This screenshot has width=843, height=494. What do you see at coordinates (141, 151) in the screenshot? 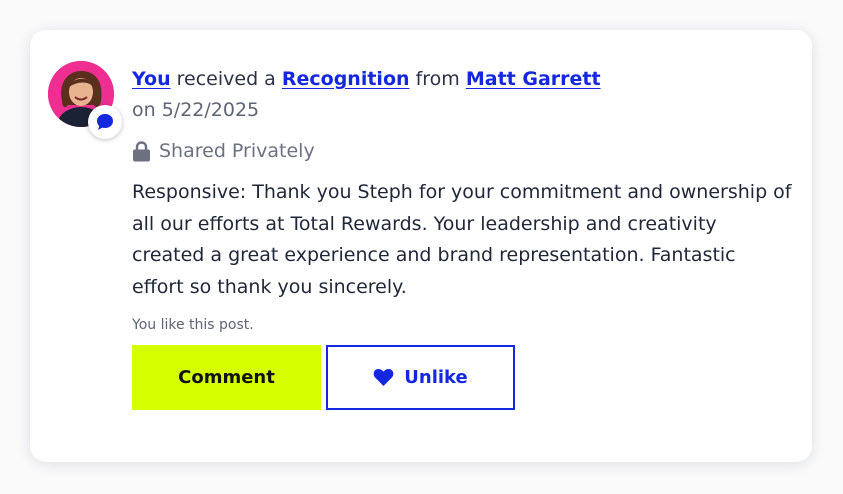
I see `lock-icon` at bounding box center [141, 151].